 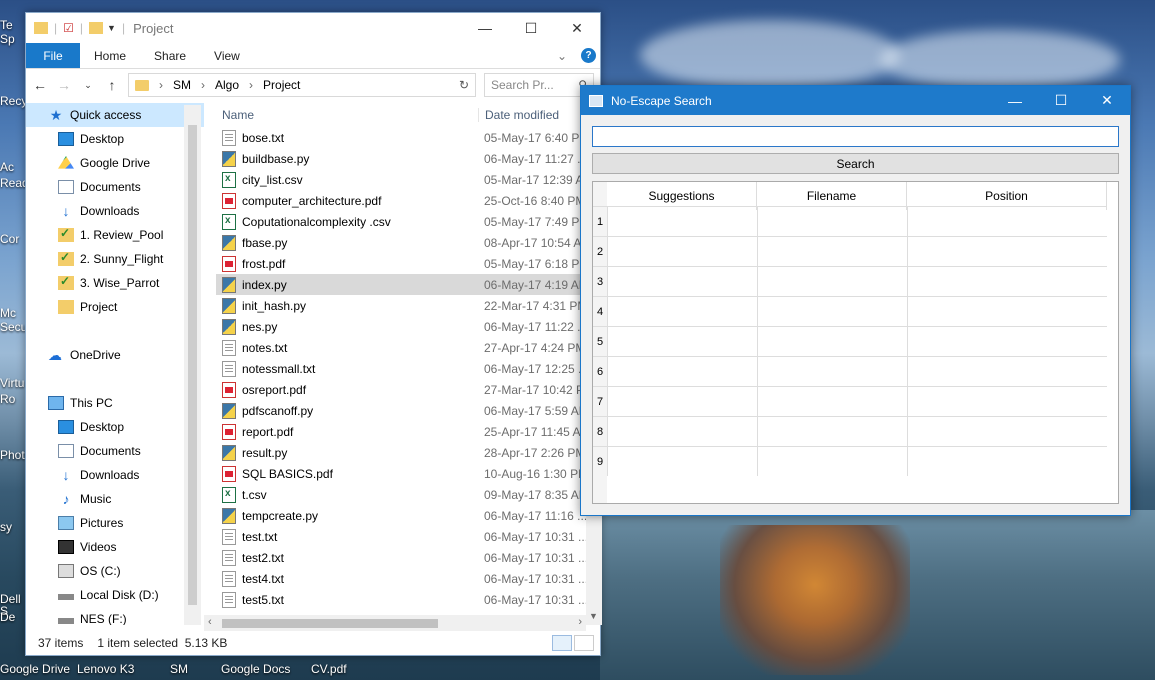 I want to click on nav-item: Documents, so click(x=115, y=451).